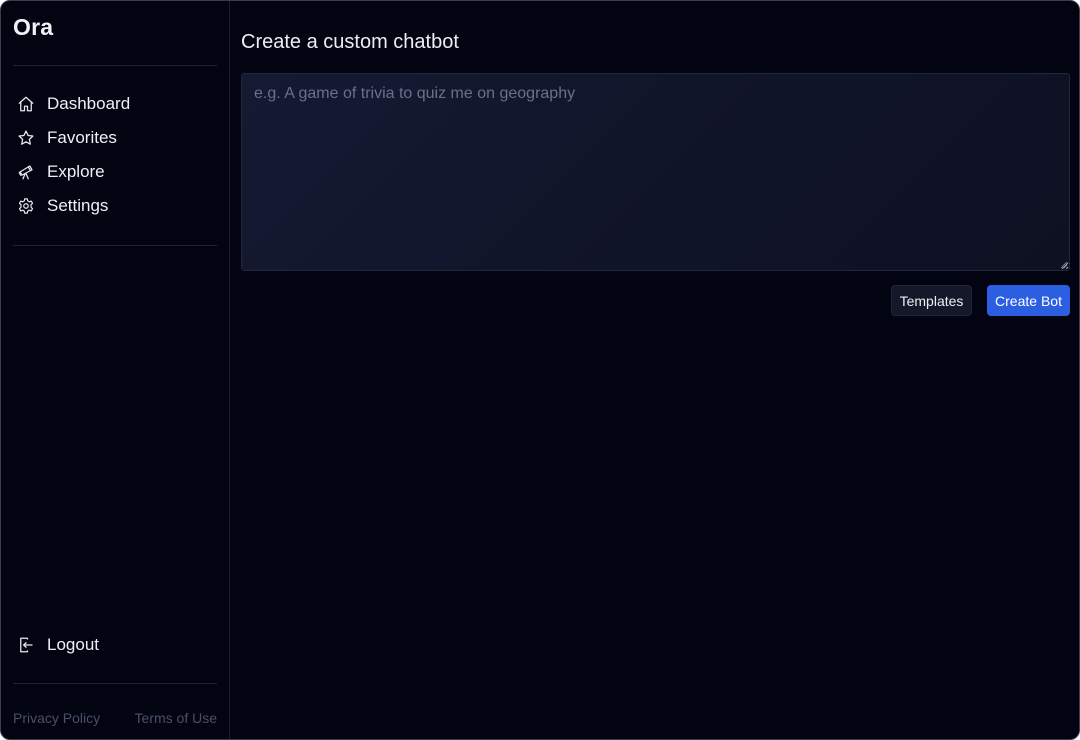  Describe the element at coordinates (76, 171) in the screenshot. I see `sidebar-item-label: Explore` at that location.